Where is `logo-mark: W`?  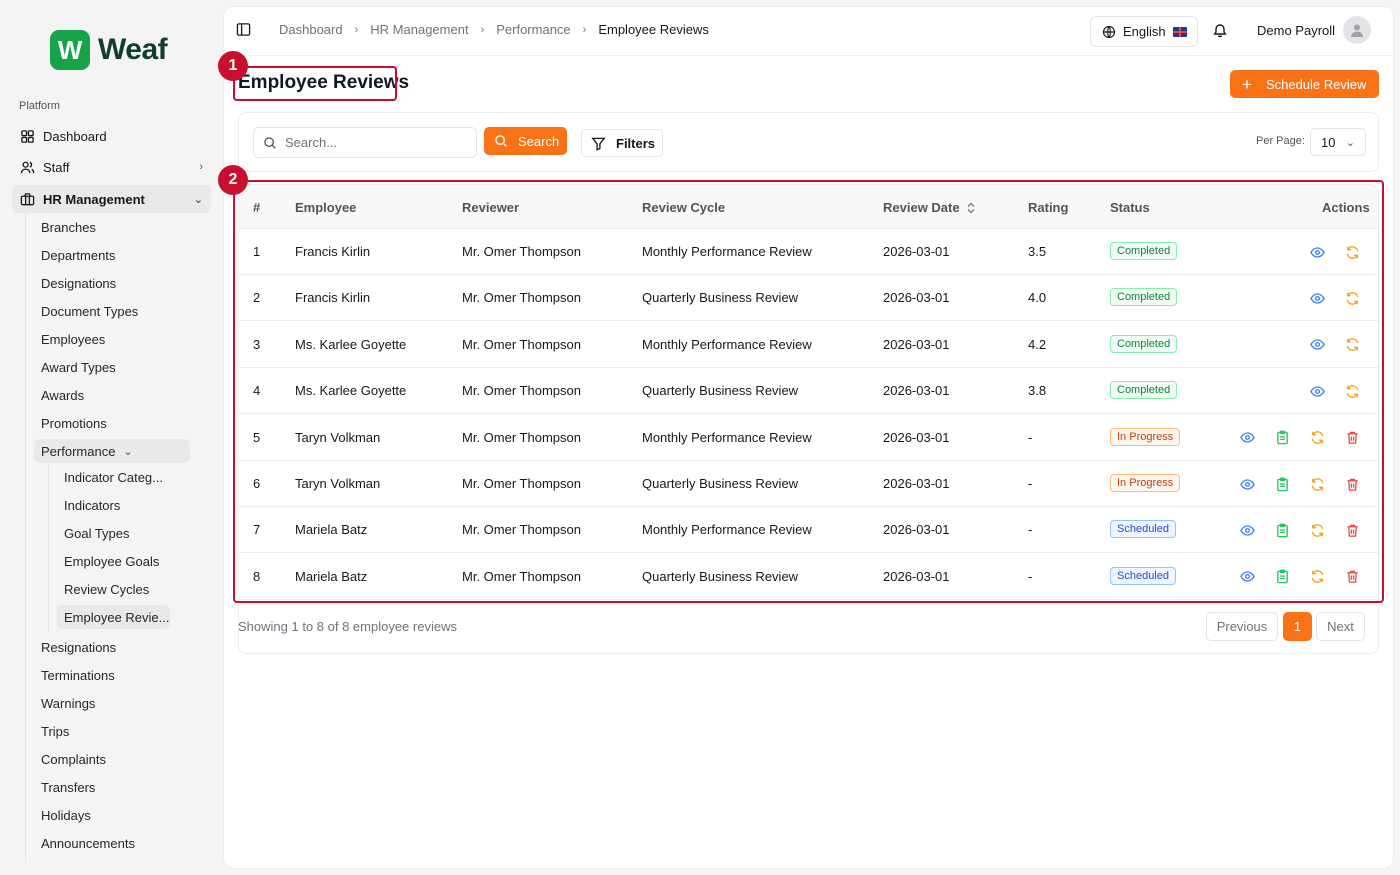
logo-mark: W is located at coordinates (70, 50).